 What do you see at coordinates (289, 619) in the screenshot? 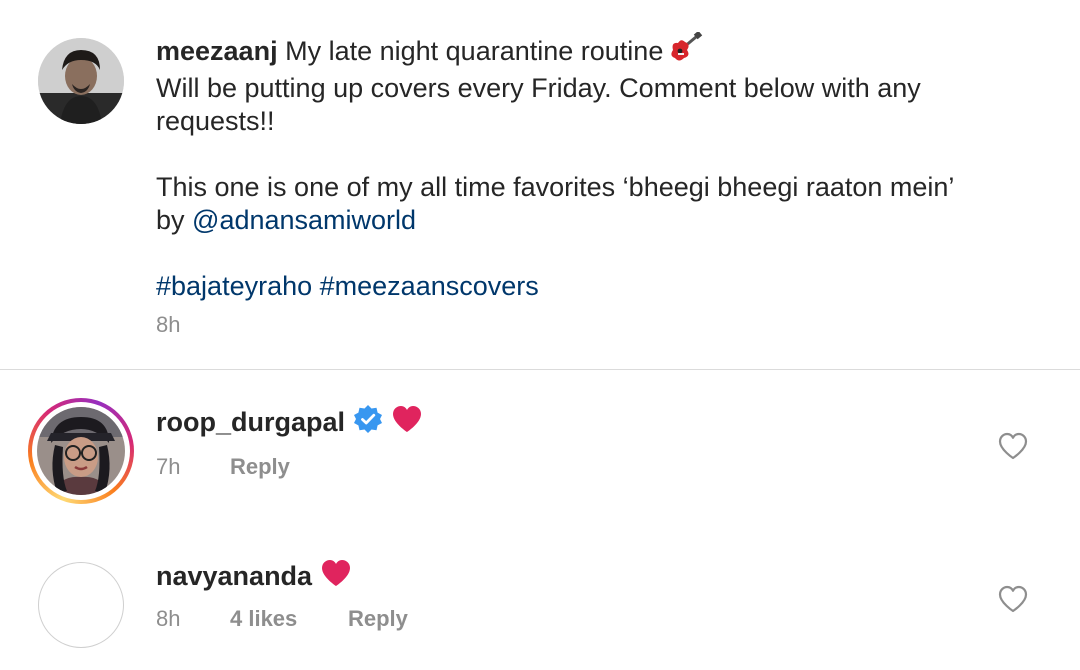
I see `likes-count-button: 4 likes` at bounding box center [289, 619].